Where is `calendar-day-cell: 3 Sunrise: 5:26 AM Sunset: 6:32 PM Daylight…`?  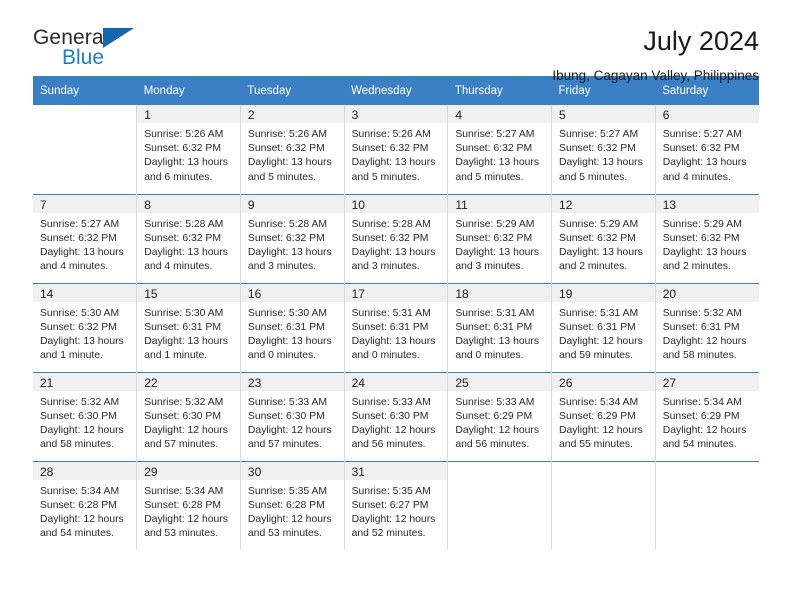 calendar-day-cell: 3 Sunrise: 5:26 AM Sunset: 6:32 PM Daylight… is located at coordinates (396, 149).